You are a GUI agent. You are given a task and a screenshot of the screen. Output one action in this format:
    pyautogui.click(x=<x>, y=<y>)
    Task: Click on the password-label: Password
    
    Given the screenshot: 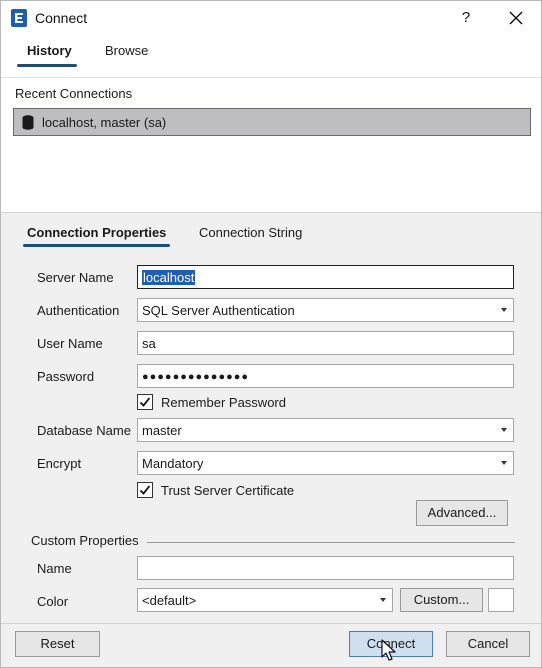 What is the action you would take?
    pyautogui.click(x=66, y=376)
    